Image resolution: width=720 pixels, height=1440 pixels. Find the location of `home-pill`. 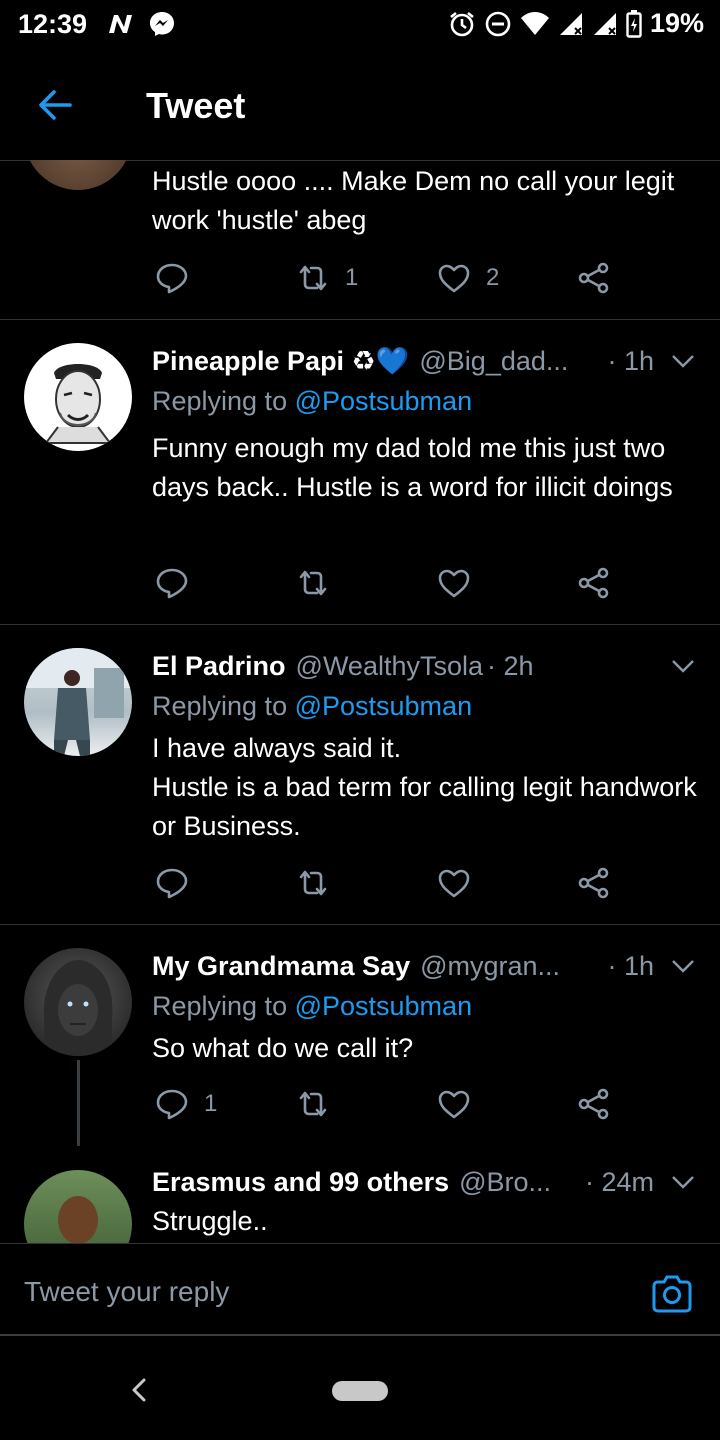

home-pill is located at coordinates (360, 1391).